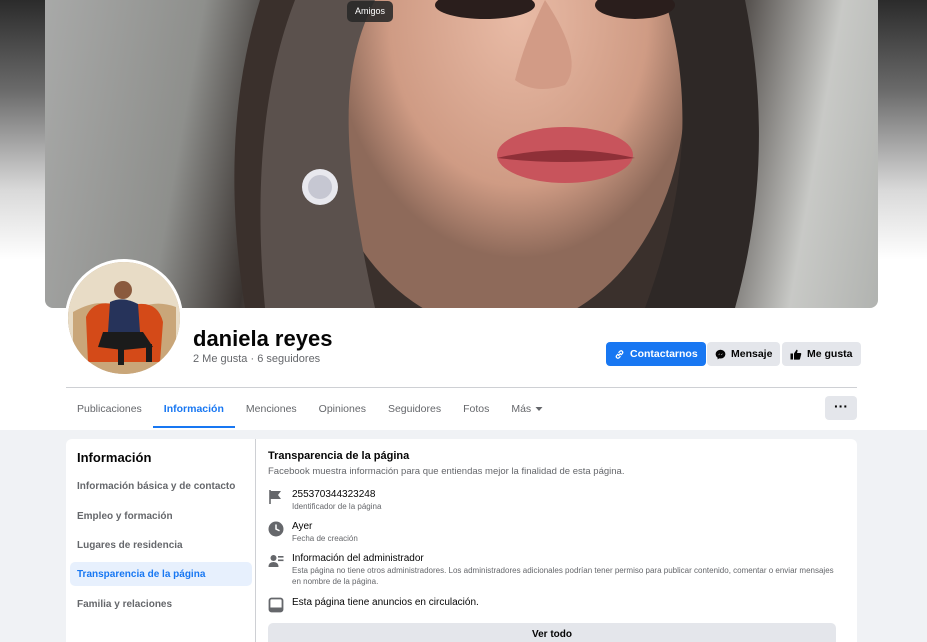  I want to click on tab-mas: Más, so click(527, 409).